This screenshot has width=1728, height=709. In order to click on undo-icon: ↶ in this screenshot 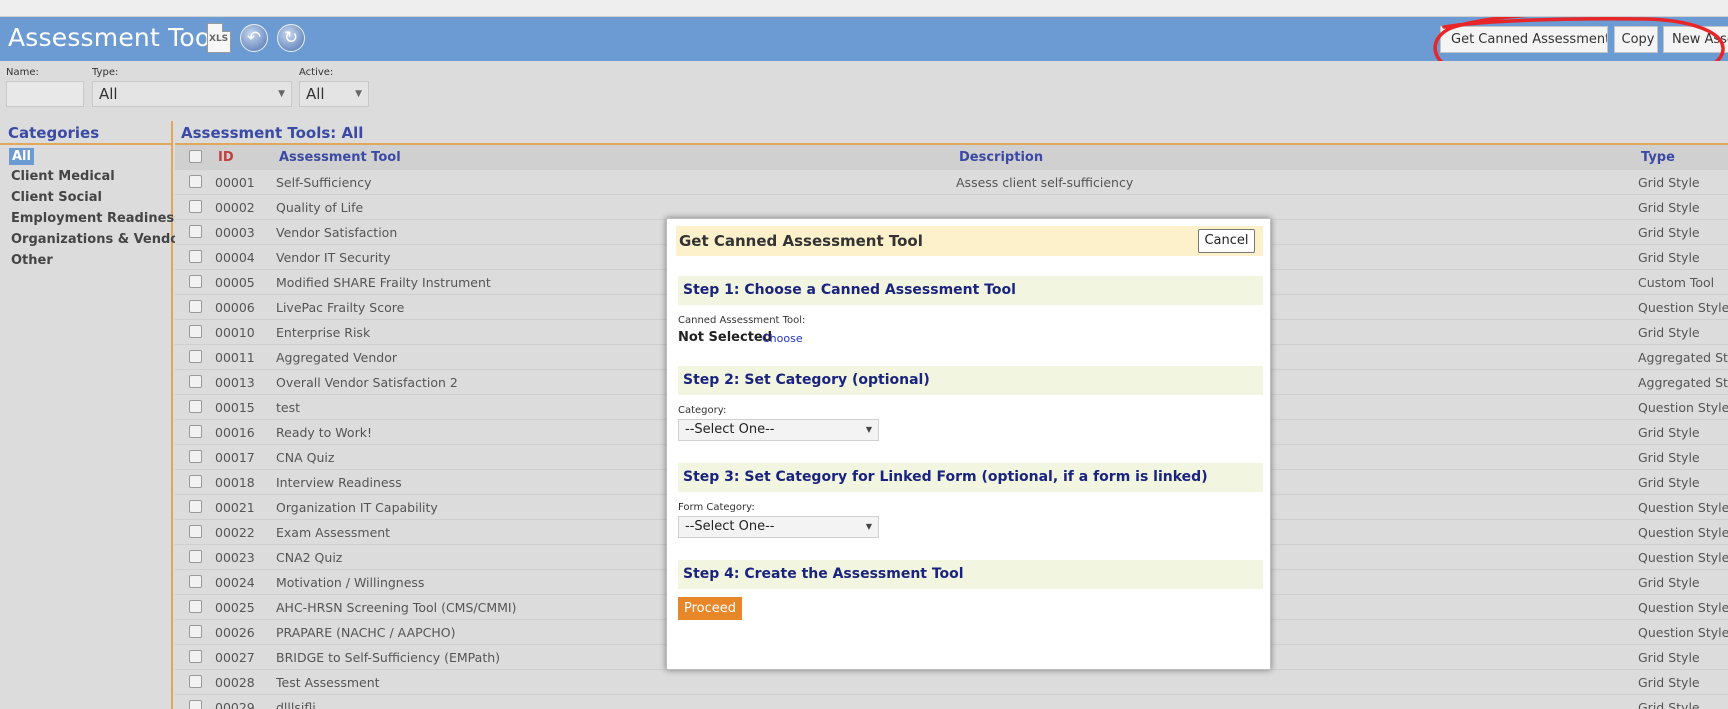, I will do `click(254, 38)`.